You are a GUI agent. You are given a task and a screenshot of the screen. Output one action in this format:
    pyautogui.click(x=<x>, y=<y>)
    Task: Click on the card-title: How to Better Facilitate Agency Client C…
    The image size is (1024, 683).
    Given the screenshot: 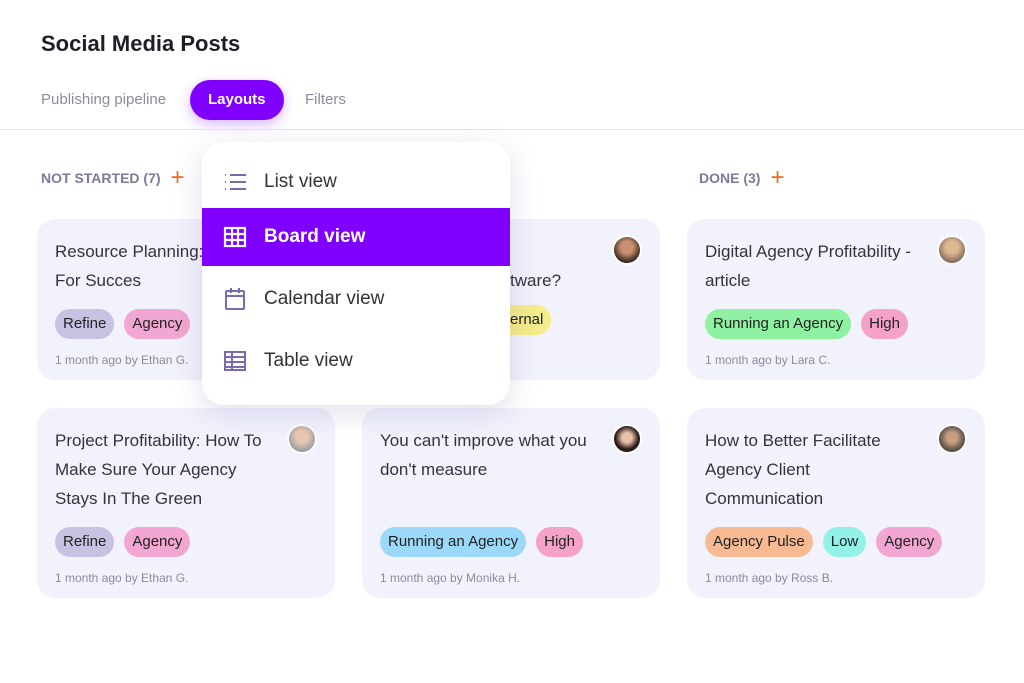 What is the action you would take?
    pyautogui.click(x=793, y=469)
    